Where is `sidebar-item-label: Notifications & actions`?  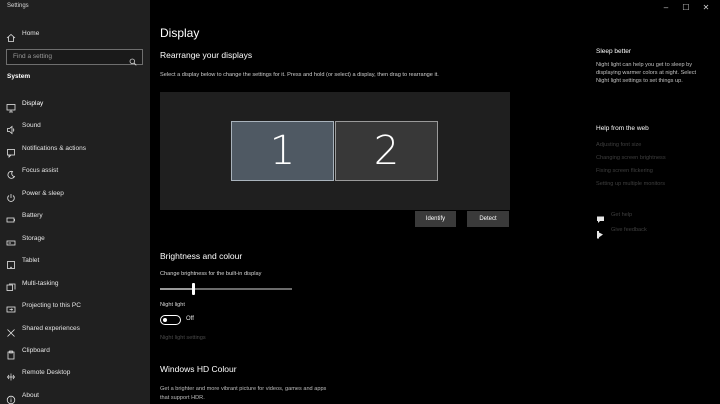
sidebar-item-label: Notifications & actions is located at coordinates (54, 148).